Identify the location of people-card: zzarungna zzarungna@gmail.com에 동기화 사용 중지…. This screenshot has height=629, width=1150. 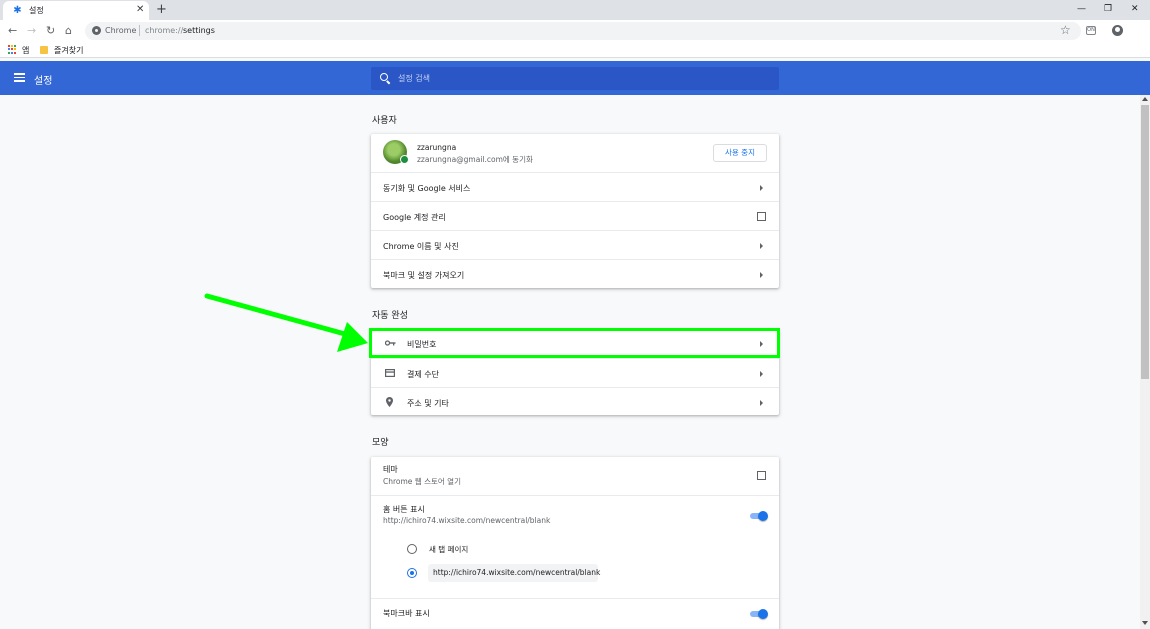
(575, 211).